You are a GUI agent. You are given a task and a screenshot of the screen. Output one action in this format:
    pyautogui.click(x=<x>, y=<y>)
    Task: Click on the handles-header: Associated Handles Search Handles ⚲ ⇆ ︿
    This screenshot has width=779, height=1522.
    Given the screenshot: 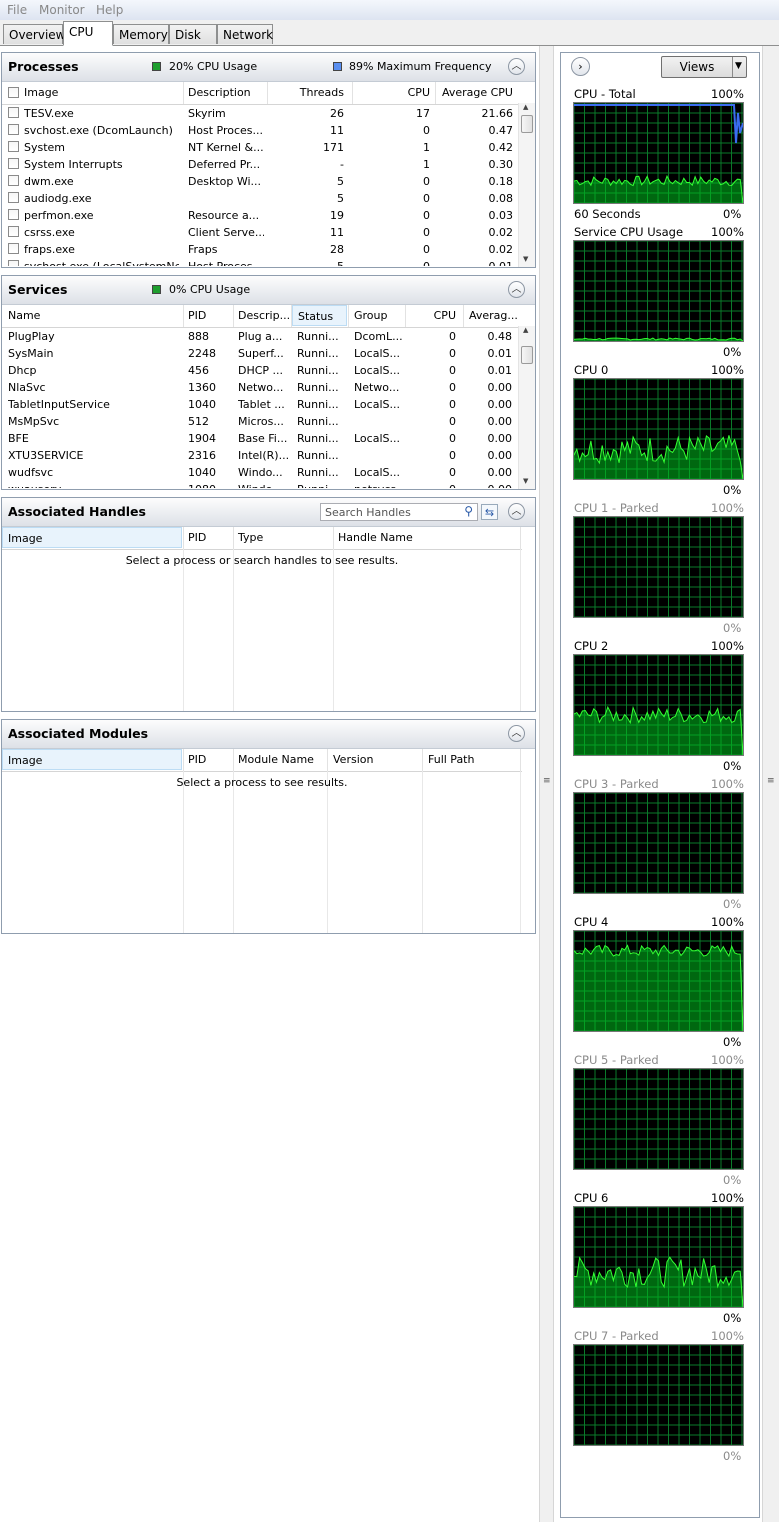 What is the action you would take?
    pyautogui.click(x=268, y=512)
    